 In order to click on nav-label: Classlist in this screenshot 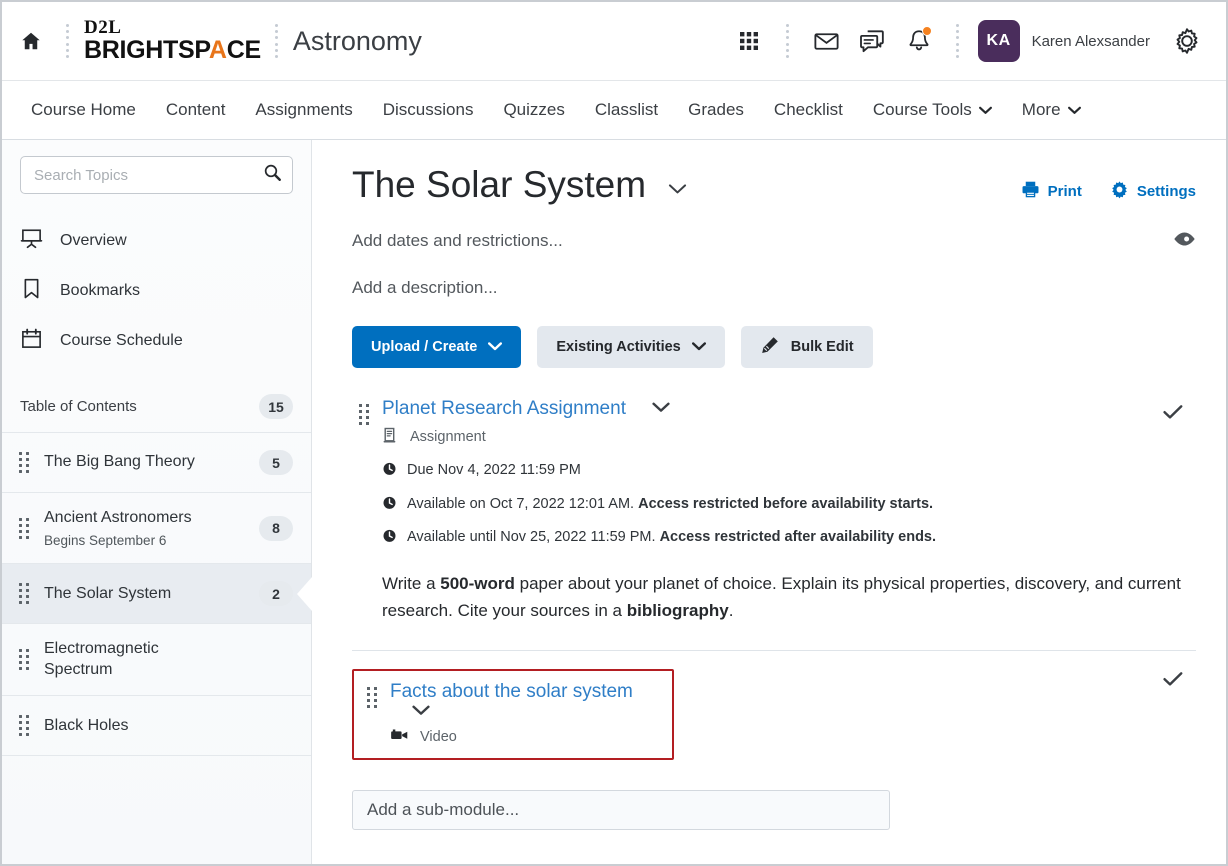, I will do `click(626, 109)`.